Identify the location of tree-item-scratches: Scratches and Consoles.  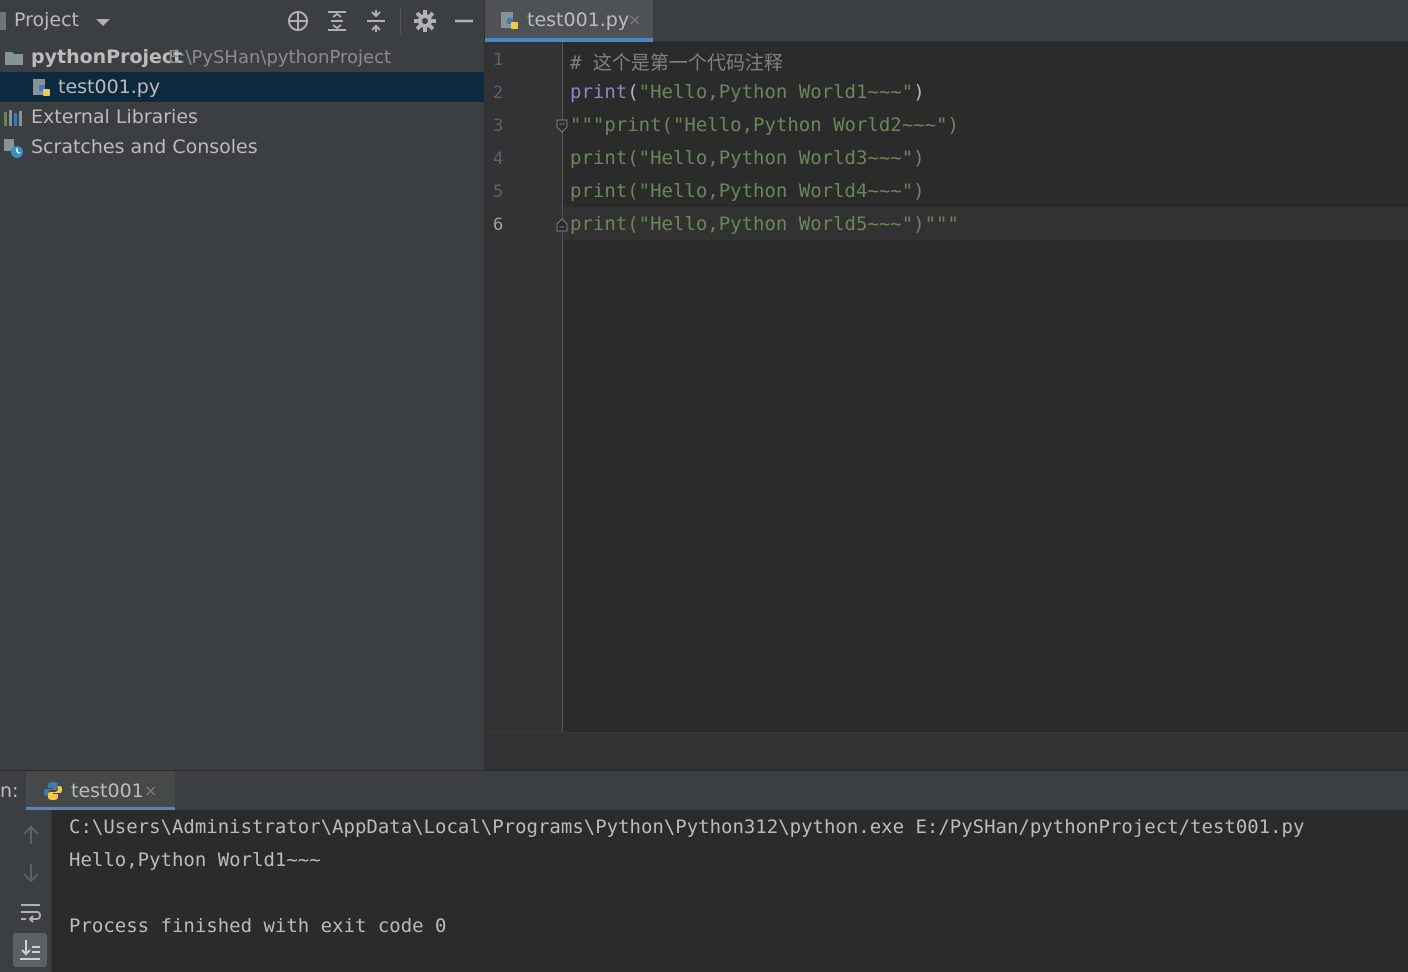
(242, 147).